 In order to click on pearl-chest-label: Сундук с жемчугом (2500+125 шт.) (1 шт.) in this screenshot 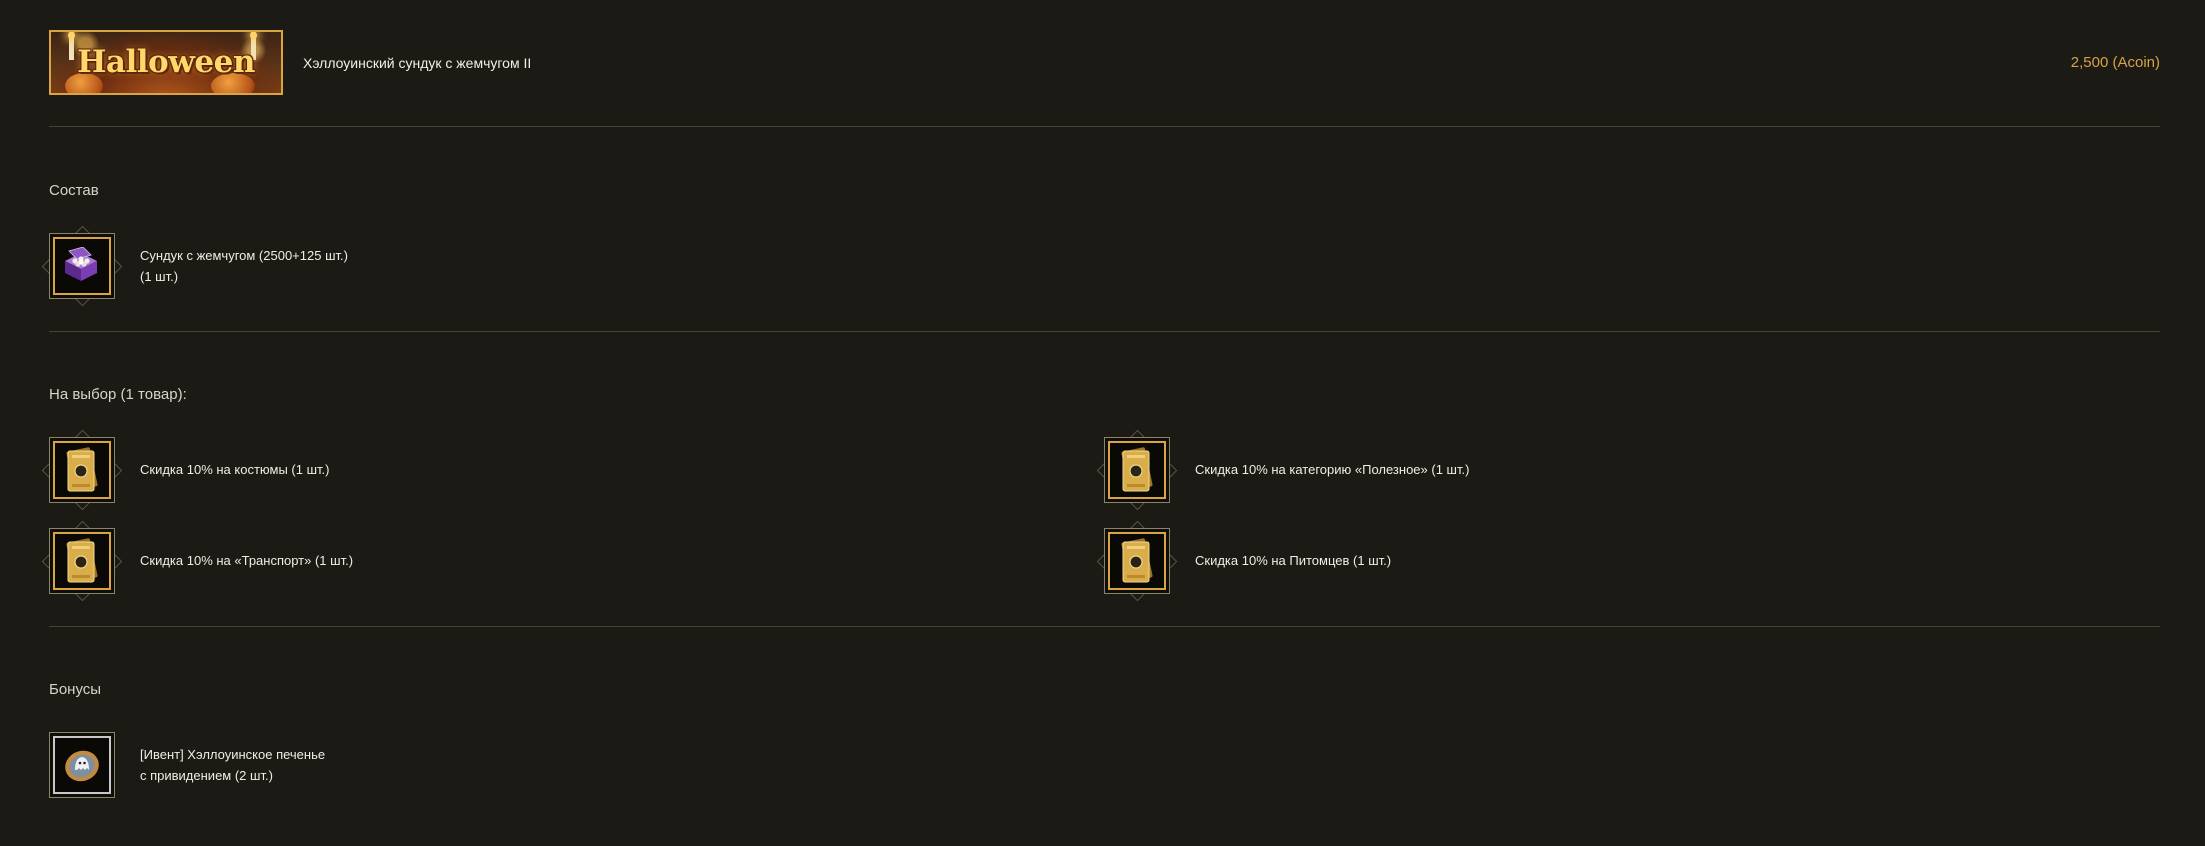, I will do `click(244, 266)`.